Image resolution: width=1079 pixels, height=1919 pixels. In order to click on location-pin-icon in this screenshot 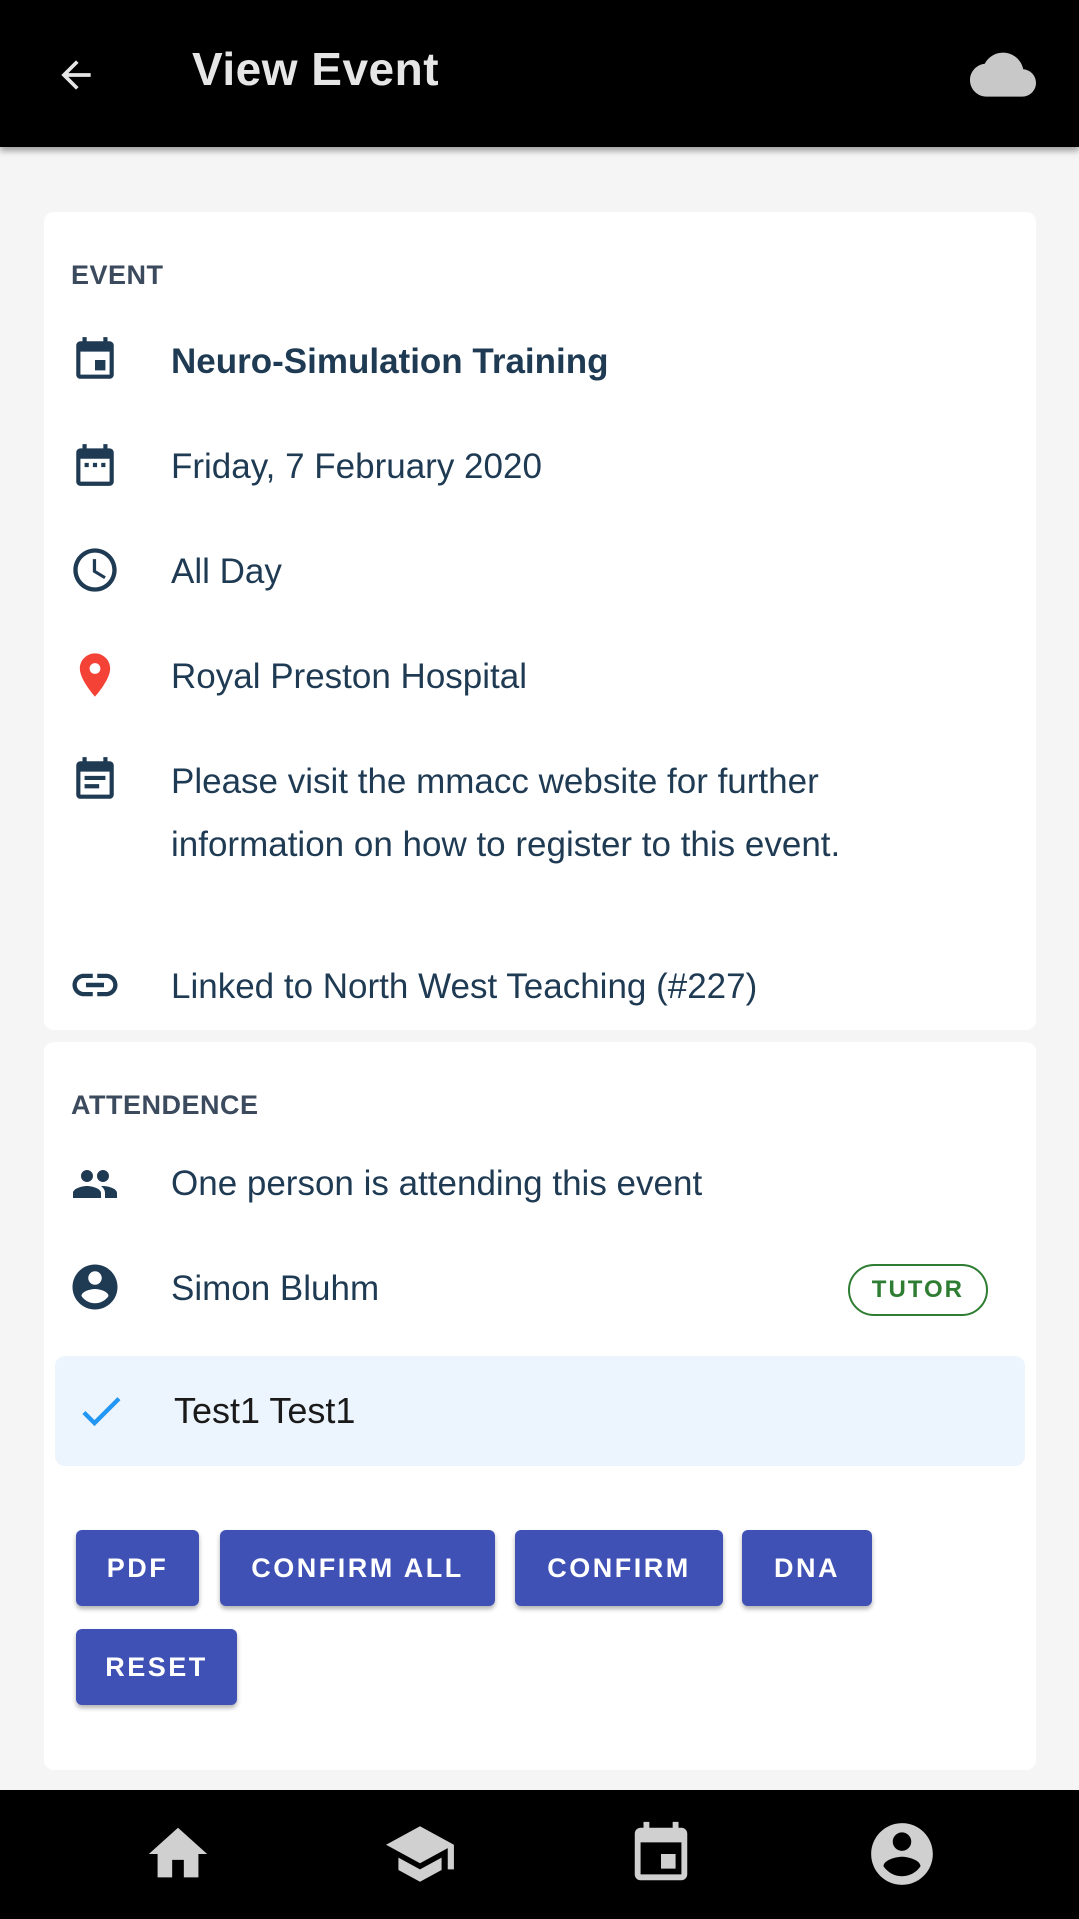, I will do `click(95, 675)`.